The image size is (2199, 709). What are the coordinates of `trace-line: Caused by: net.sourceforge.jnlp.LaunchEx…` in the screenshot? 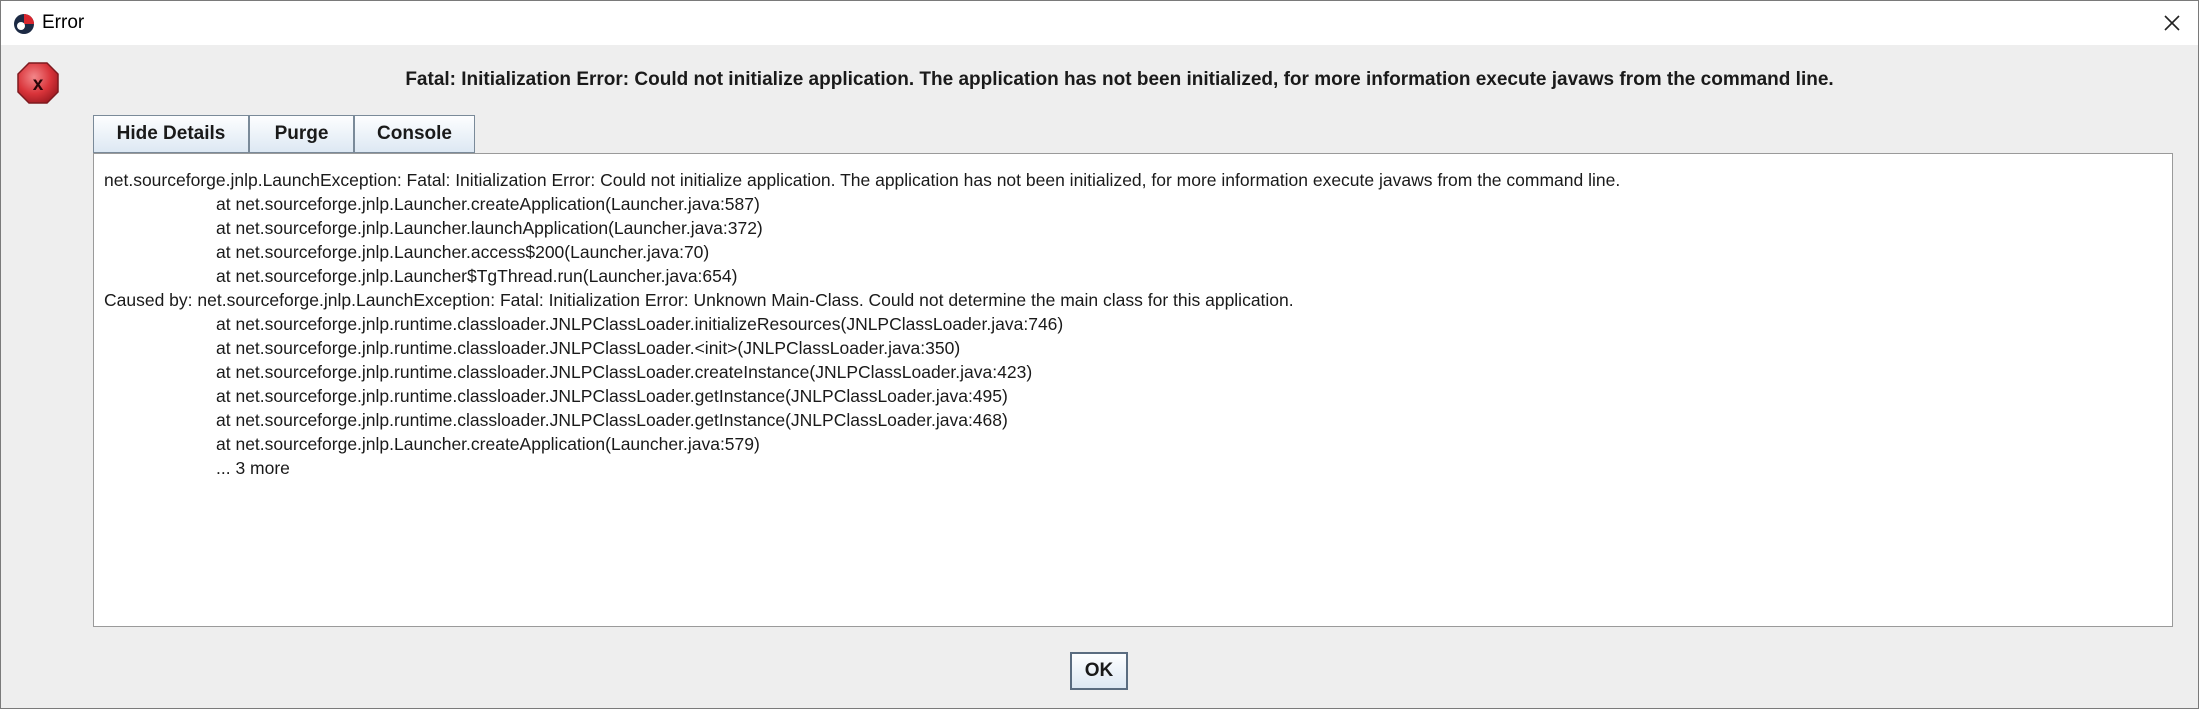 It's located at (699, 300).